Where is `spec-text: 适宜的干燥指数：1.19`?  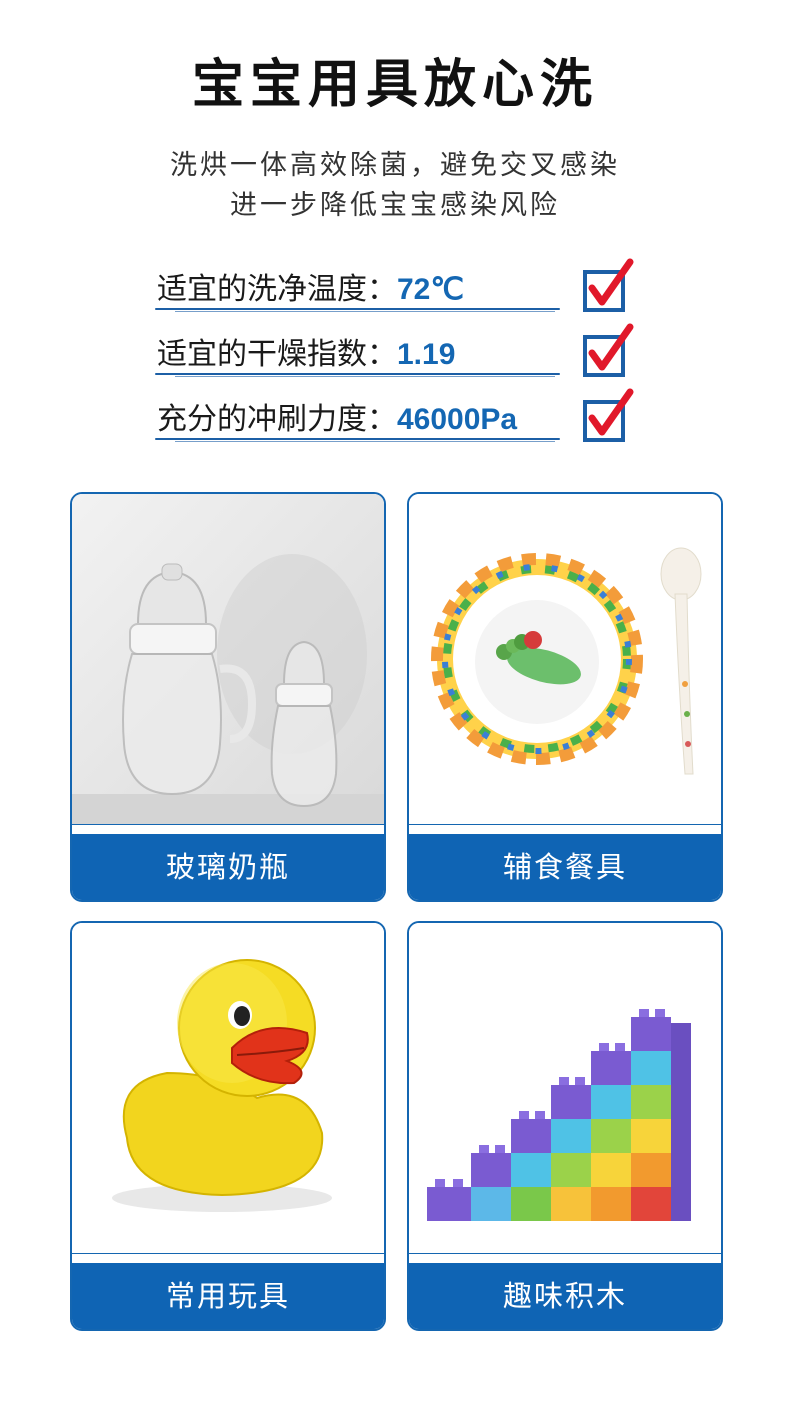
spec-text: 适宜的干燥指数：1.19 is located at coordinates (306, 351).